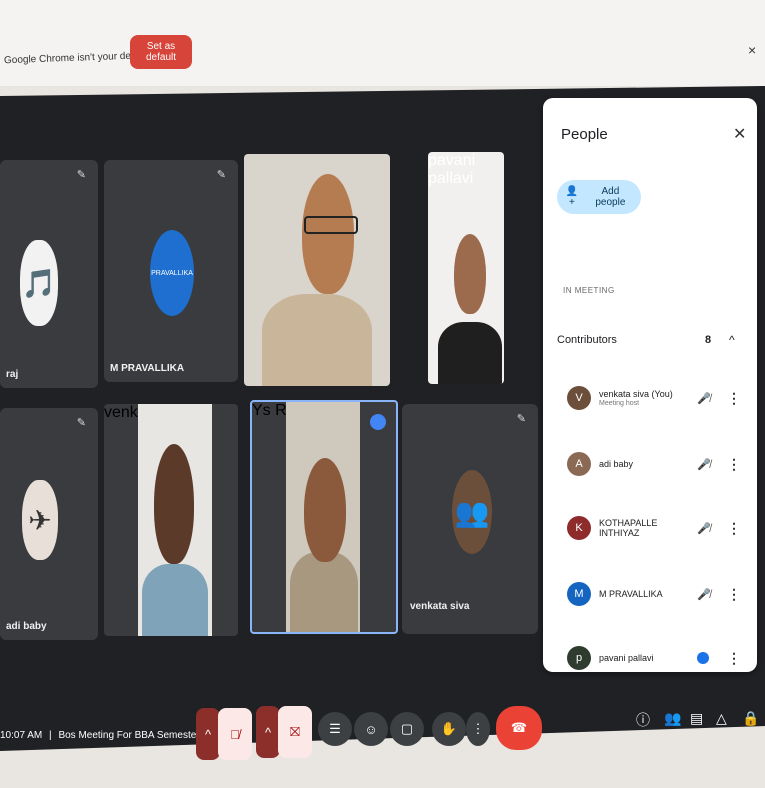 The height and width of the screenshot is (788, 765). What do you see at coordinates (657, 464) in the screenshot?
I see `list-item: A adi baby 🎤̸ ⋮` at bounding box center [657, 464].